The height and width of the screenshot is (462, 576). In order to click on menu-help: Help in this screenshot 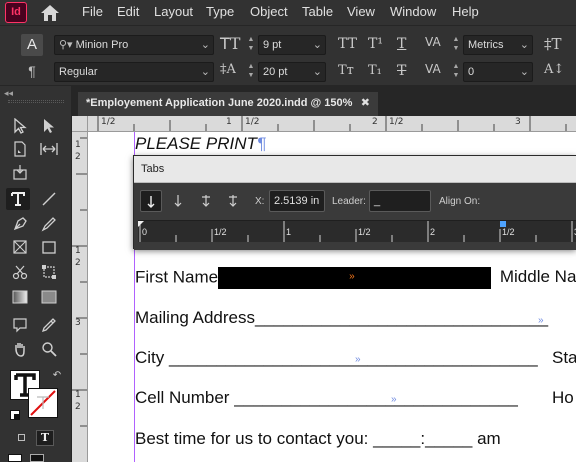, I will do `click(465, 11)`.